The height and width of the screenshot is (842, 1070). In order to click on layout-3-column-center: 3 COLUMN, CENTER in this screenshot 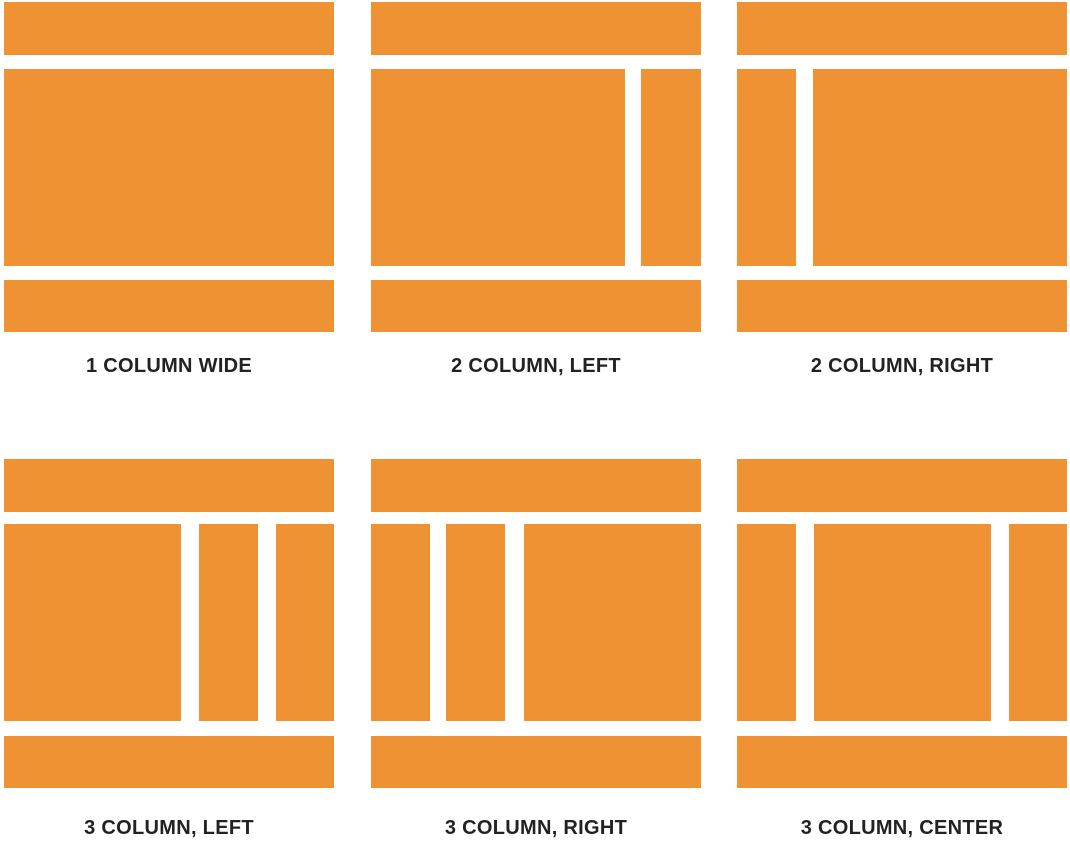, I will do `click(902, 649)`.